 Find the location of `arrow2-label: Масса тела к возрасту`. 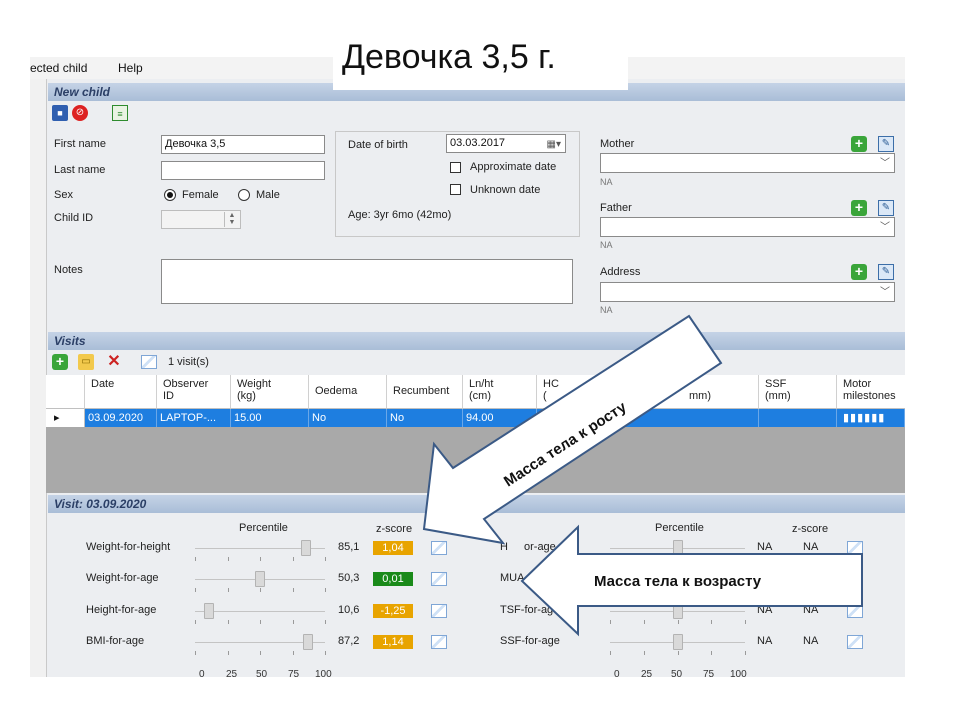

arrow2-label: Масса тела к возрасту is located at coordinates (678, 581).